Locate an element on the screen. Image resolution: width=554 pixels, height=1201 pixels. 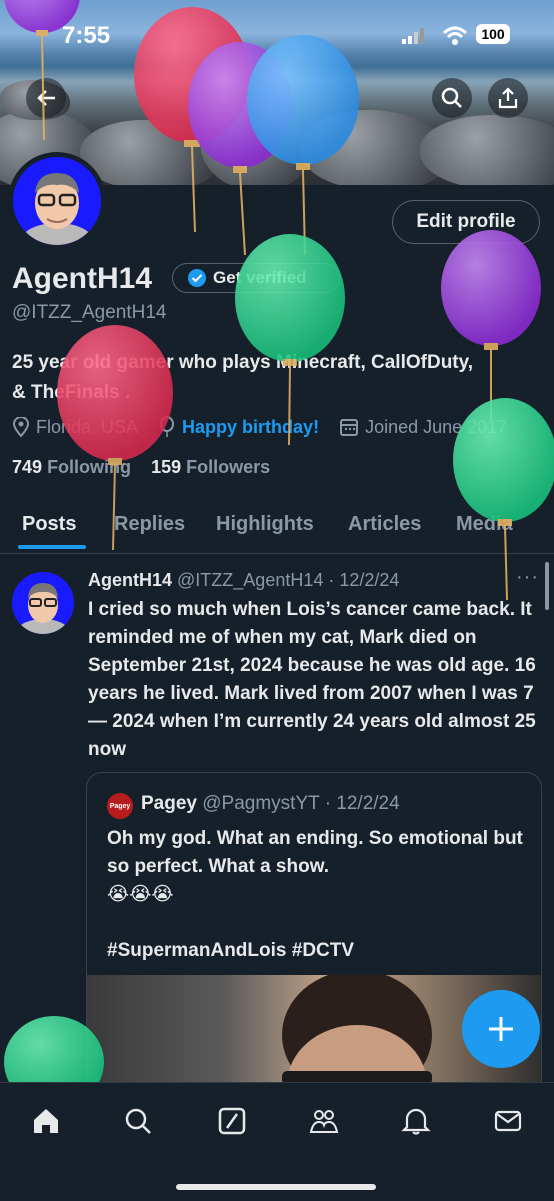
plus-icon is located at coordinates (501, 1029).